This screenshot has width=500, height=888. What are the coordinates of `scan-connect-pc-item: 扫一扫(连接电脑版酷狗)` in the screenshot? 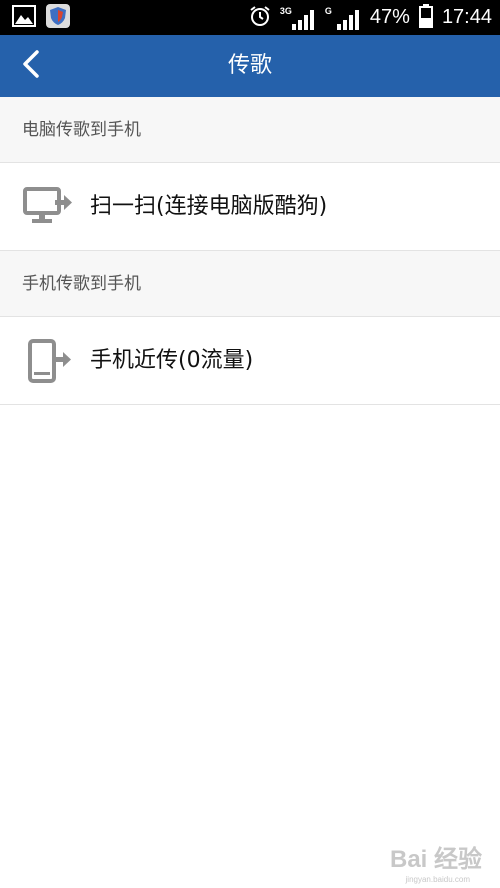 It's located at (250, 207).